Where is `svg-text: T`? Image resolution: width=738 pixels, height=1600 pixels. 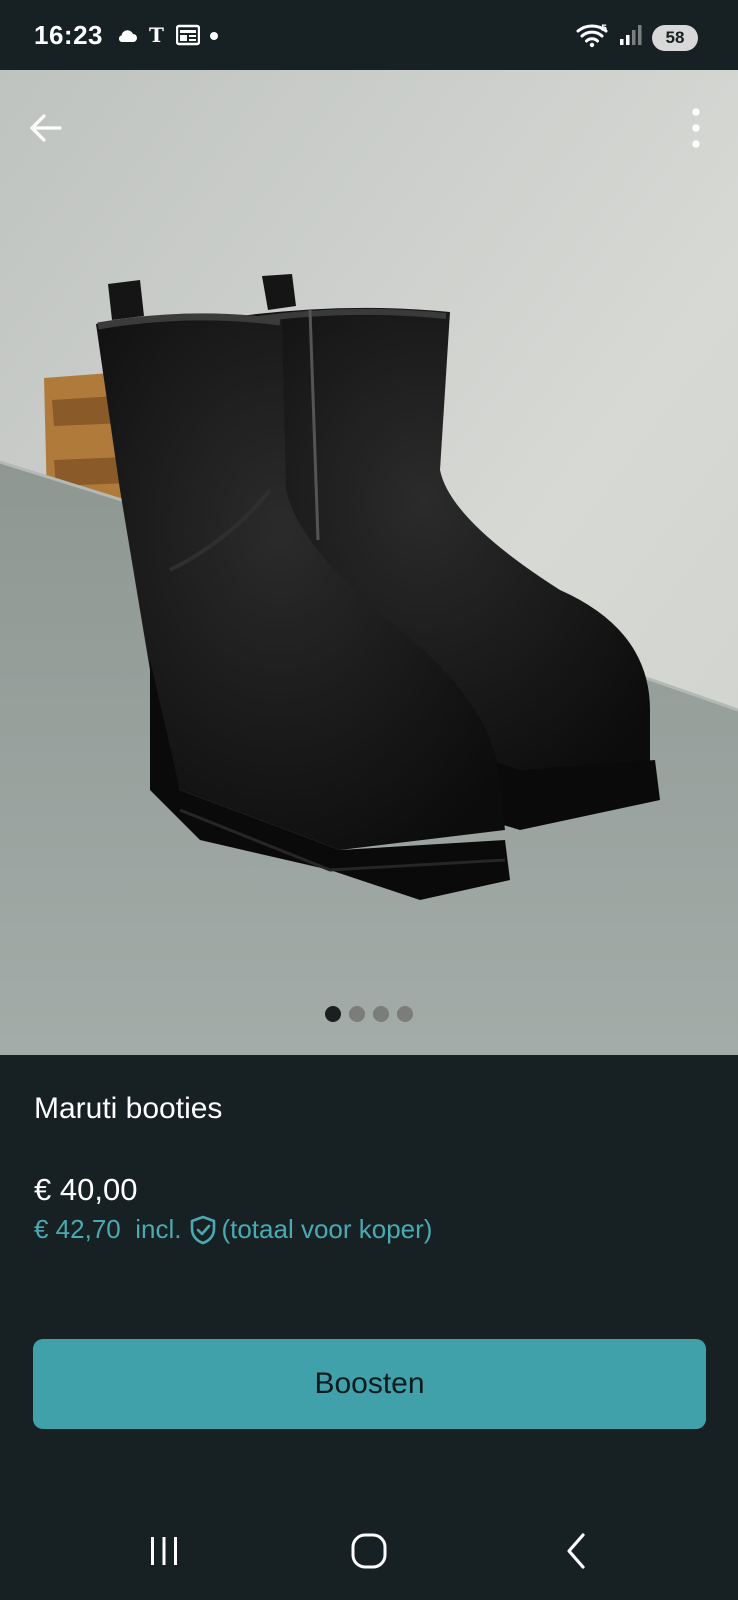
svg-text: T is located at coordinates (156, 35).